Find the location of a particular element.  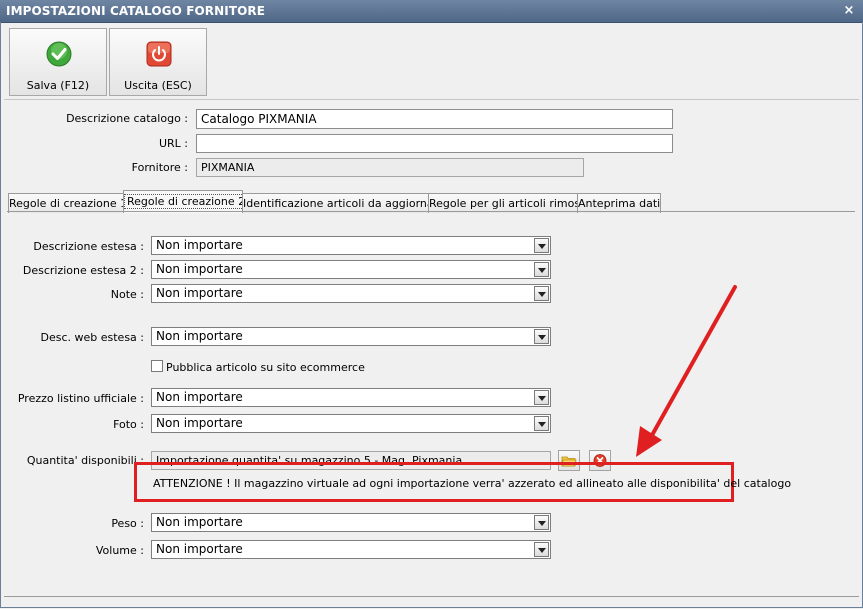

fornitore-input: PIXMANIA is located at coordinates (390, 167).